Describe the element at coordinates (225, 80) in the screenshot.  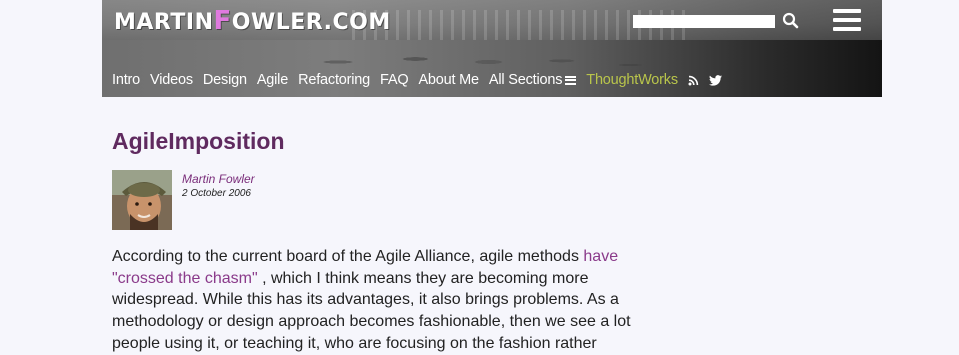
I see `nav-design: Design` at that location.